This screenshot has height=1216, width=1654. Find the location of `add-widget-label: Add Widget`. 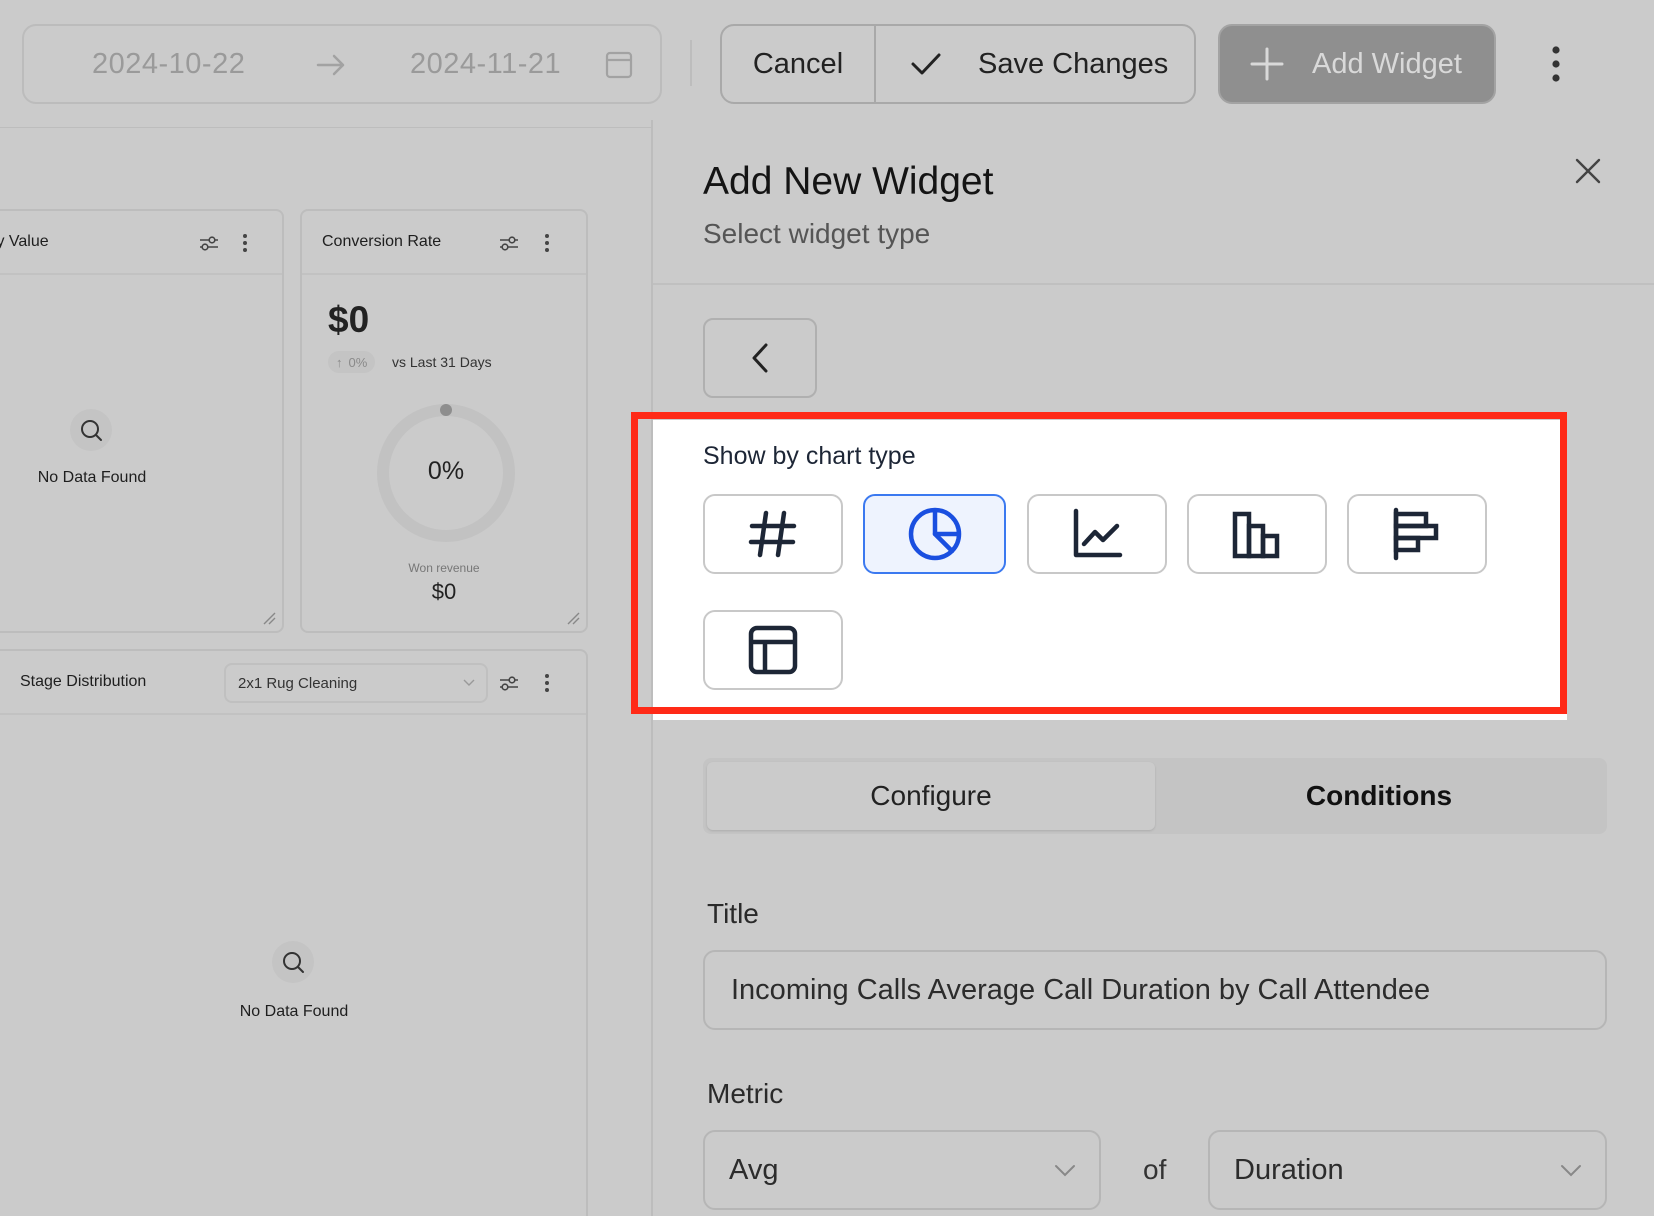

add-widget-label: Add Widget is located at coordinates (1387, 63).